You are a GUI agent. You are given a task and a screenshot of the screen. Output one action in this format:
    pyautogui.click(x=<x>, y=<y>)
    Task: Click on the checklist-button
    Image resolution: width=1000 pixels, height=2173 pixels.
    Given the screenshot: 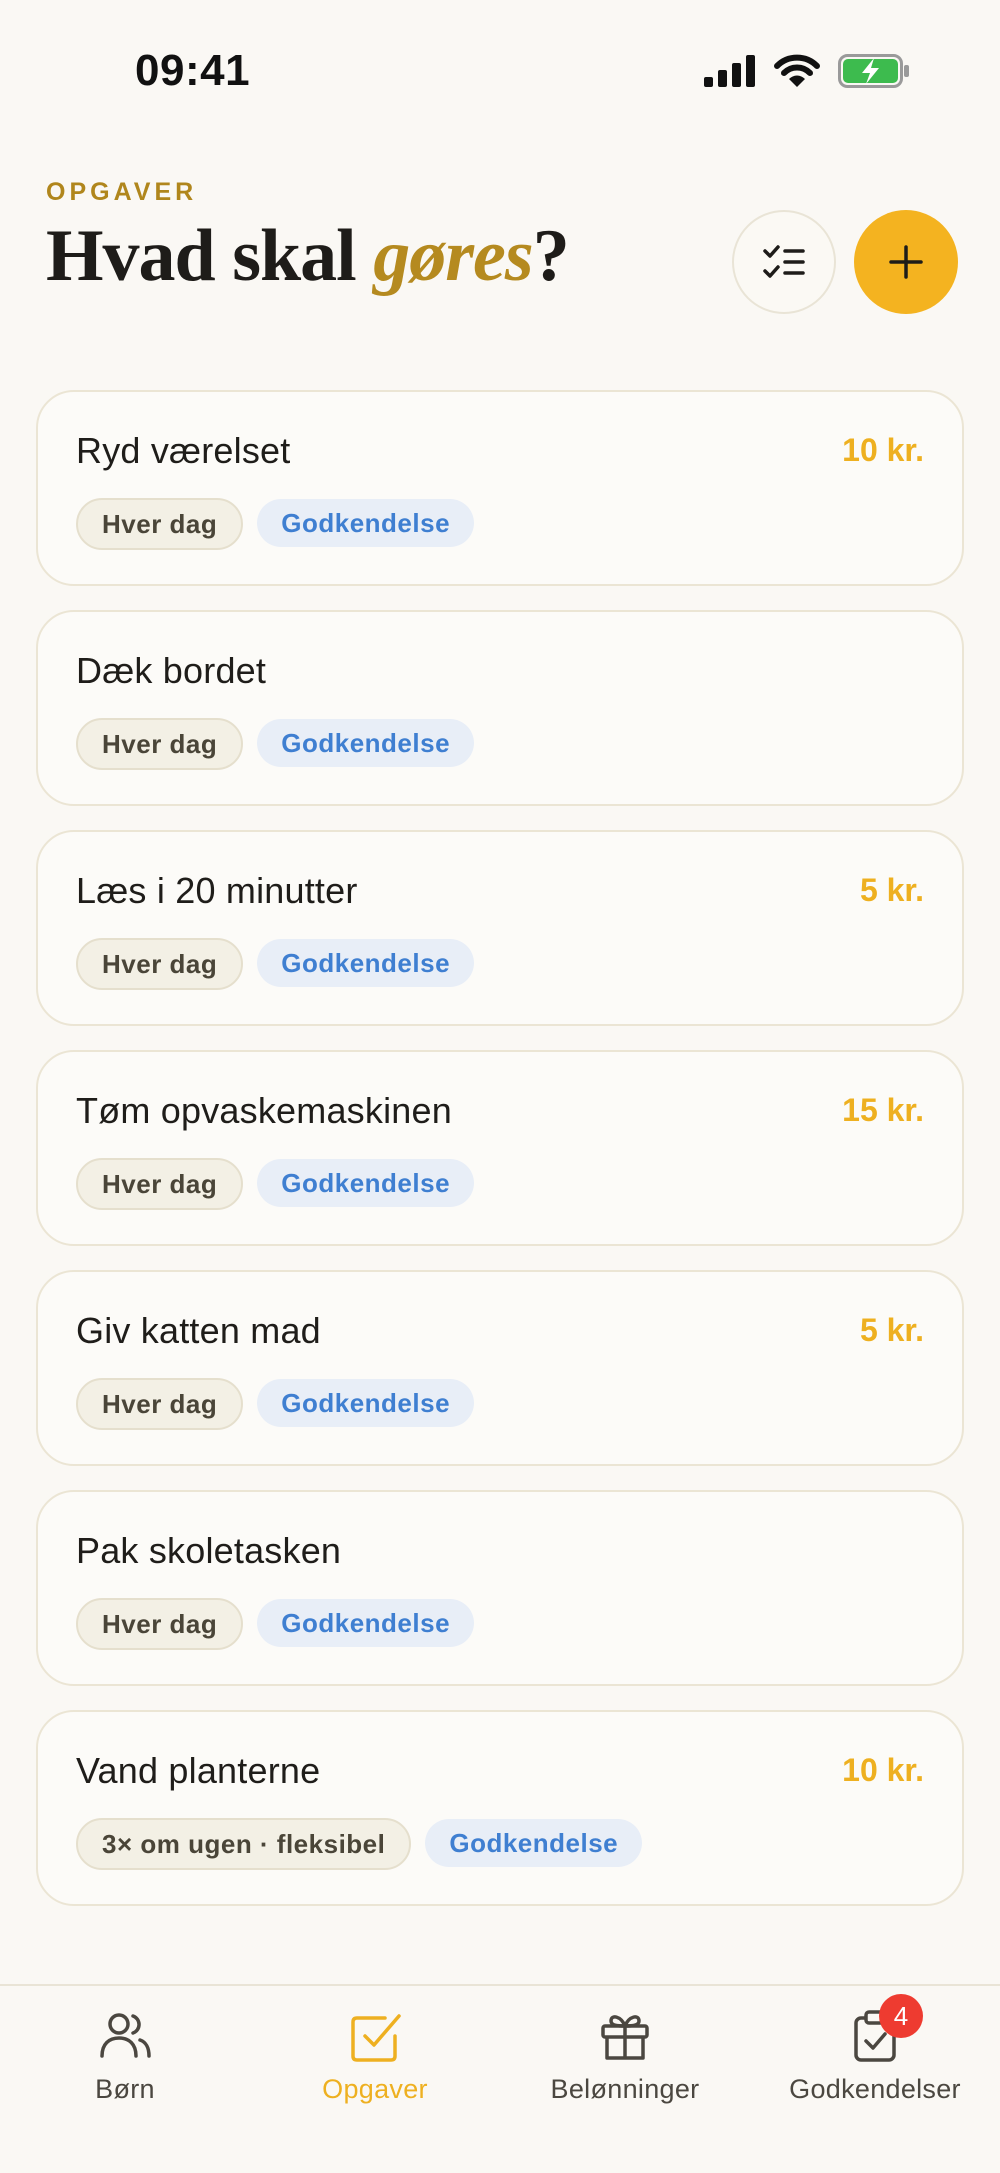 What is the action you would take?
    pyautogui.click(x=784, y=262)
    